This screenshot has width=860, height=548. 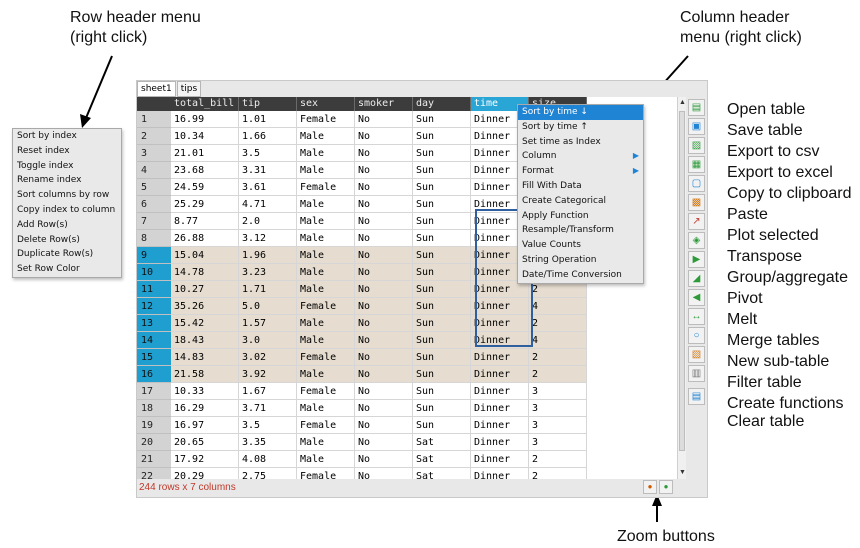 I want to click on column-header-sex: sex, so click(x=326, y=104).